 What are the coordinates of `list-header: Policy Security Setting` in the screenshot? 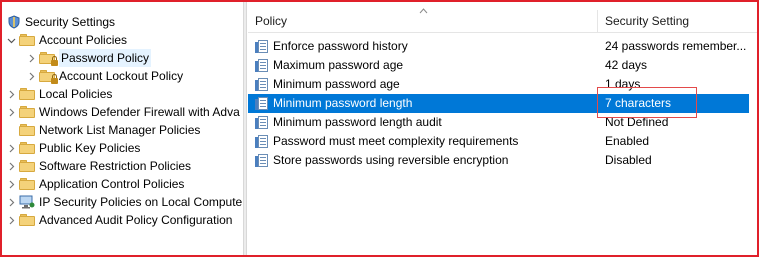 It's located at (502, 20).